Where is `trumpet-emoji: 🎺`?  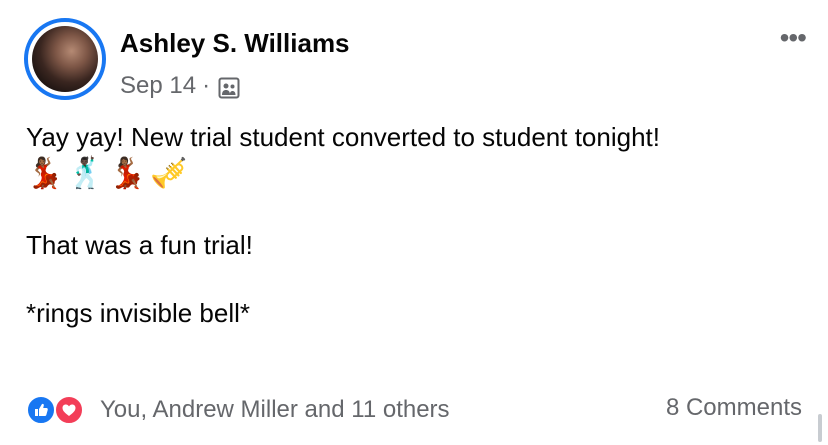 trumpet-emoji: 🎺 is located at coordinates (169, 173).